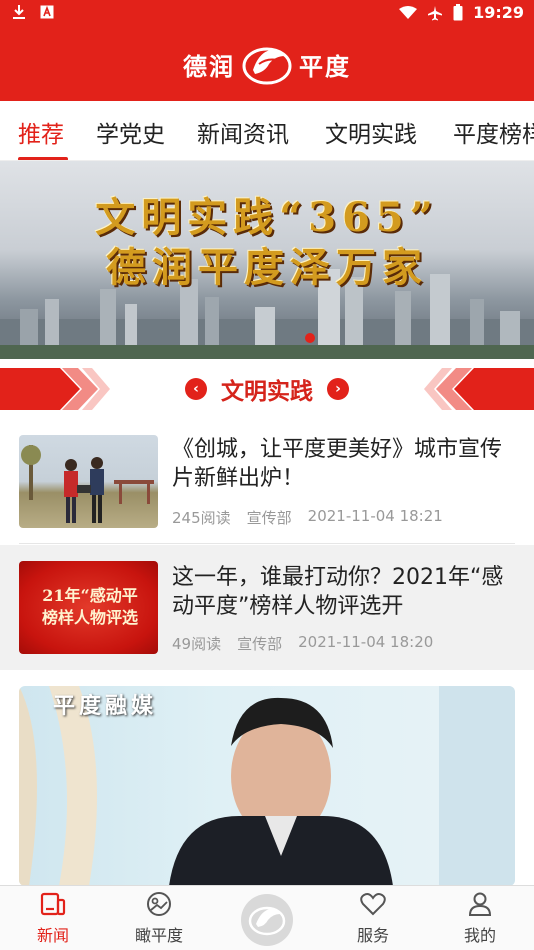 This screenshot has width=534, height=950. Describe the element at coordinates (53, 918) in the screenshot. I see `nav-news: 新闻` at that location.